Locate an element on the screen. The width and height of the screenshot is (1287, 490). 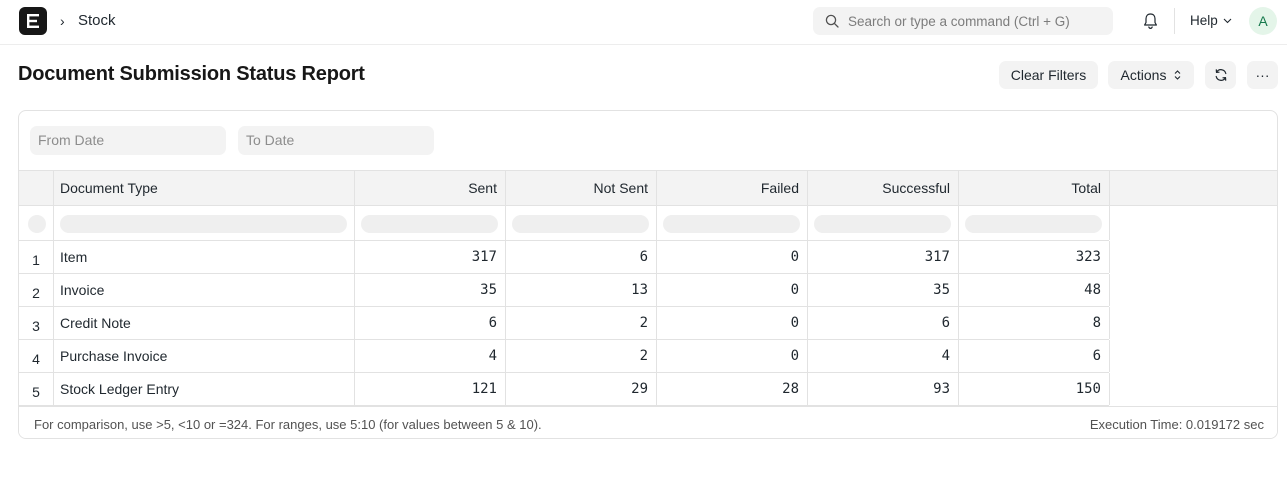
help-dropdown: Help is located at coordinates (1211, 20).